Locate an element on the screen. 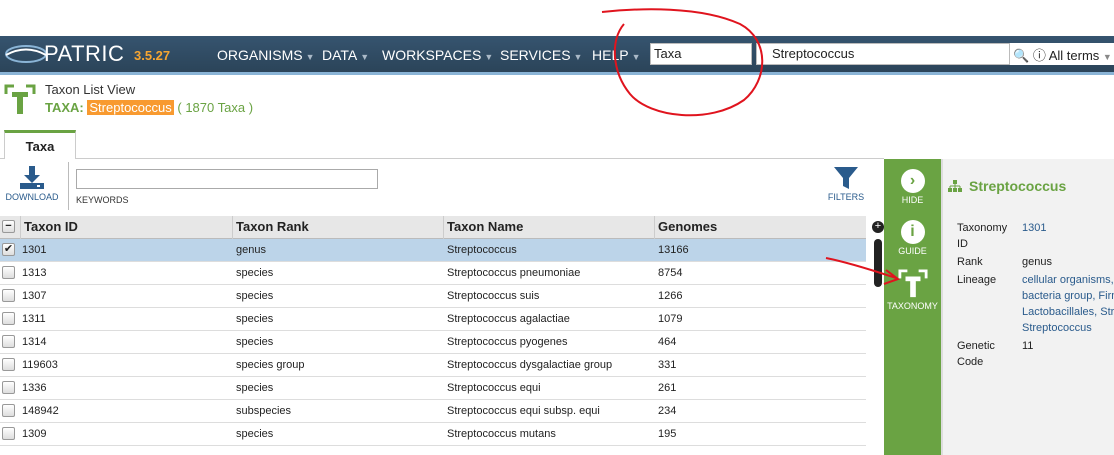 The image size is (1114, 455). lineage-line: Lactobacillales, Str is located at coordinates (1068, 312).